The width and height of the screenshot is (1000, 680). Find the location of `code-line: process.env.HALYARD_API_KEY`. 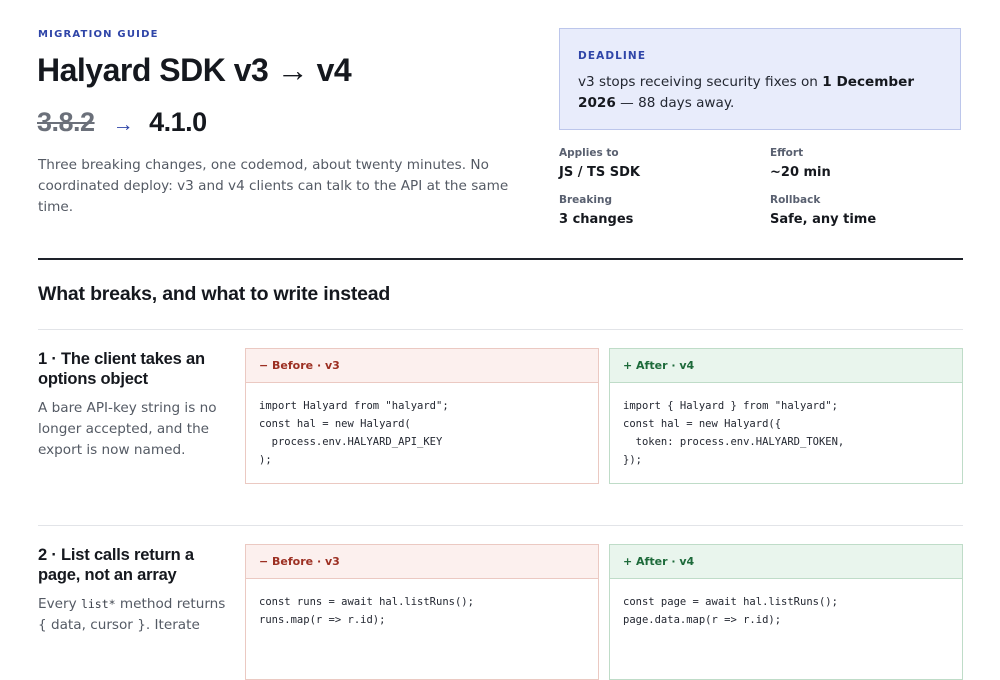

code-line: process.env.HALYARD_API_KEY is located at coordinates (351, 442).